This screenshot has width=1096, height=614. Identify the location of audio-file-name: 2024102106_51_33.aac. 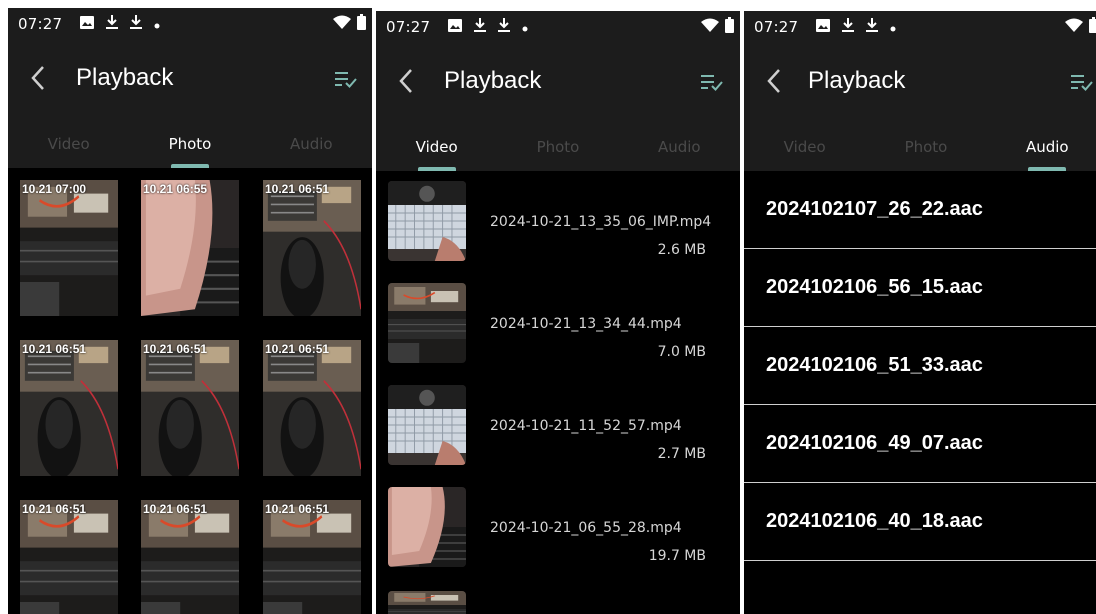
(874, 365).